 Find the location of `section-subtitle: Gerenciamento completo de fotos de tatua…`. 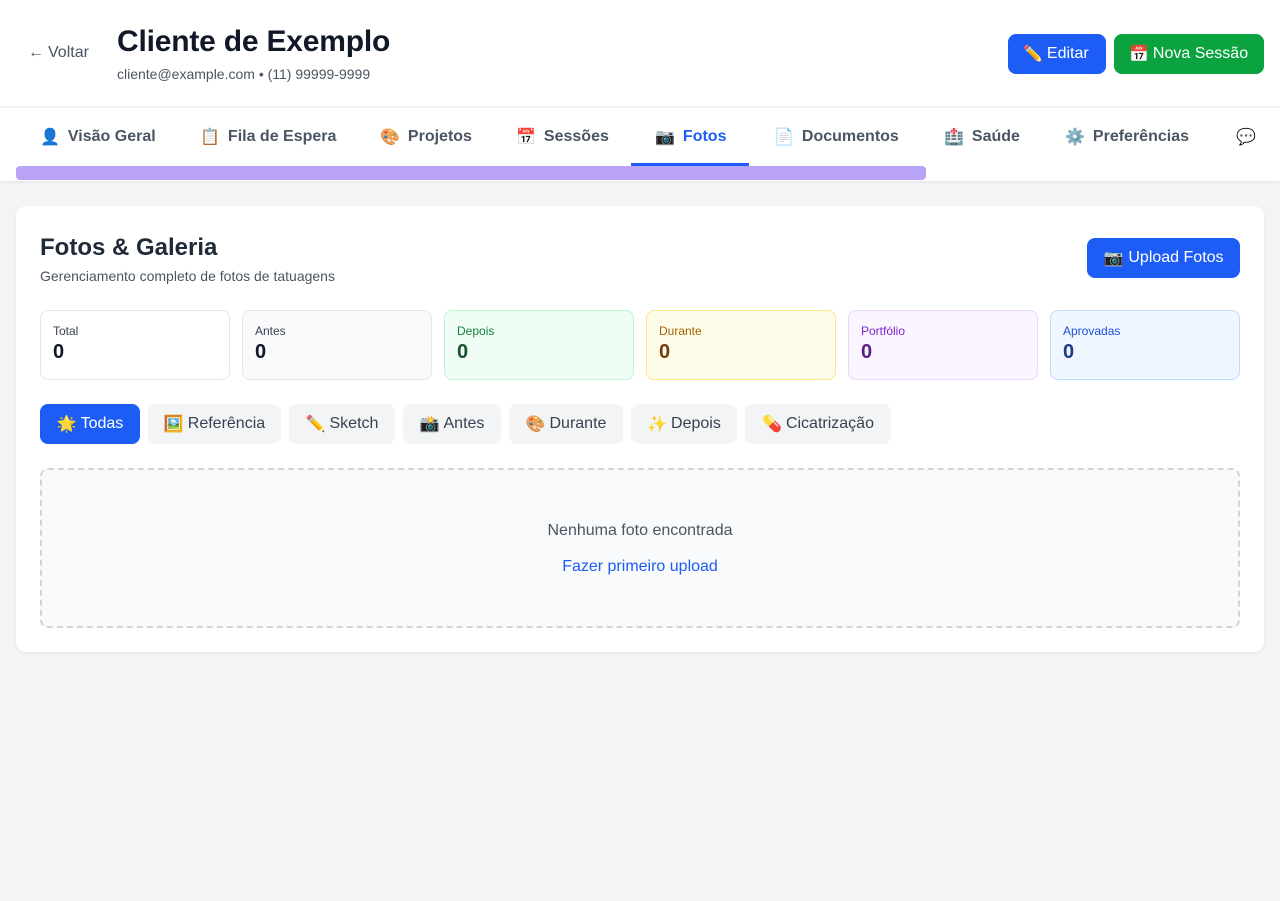

section-subtitle: Gerenciamento completo de fotos de tatua… is located at coordinates (187, 276).